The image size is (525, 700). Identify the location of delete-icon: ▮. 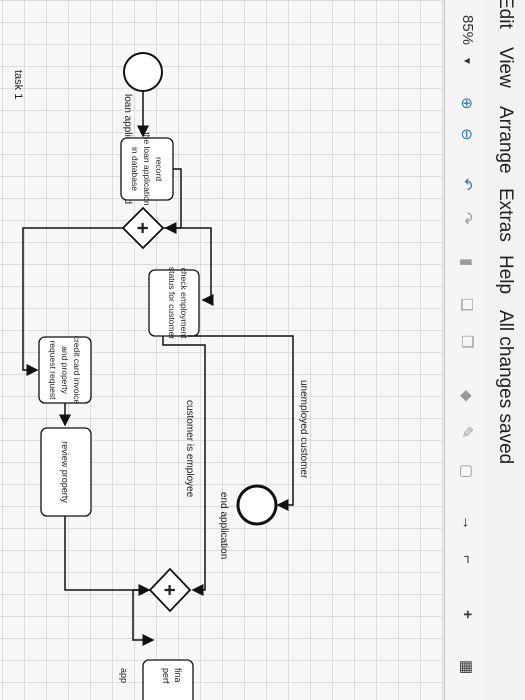
(467, 262).